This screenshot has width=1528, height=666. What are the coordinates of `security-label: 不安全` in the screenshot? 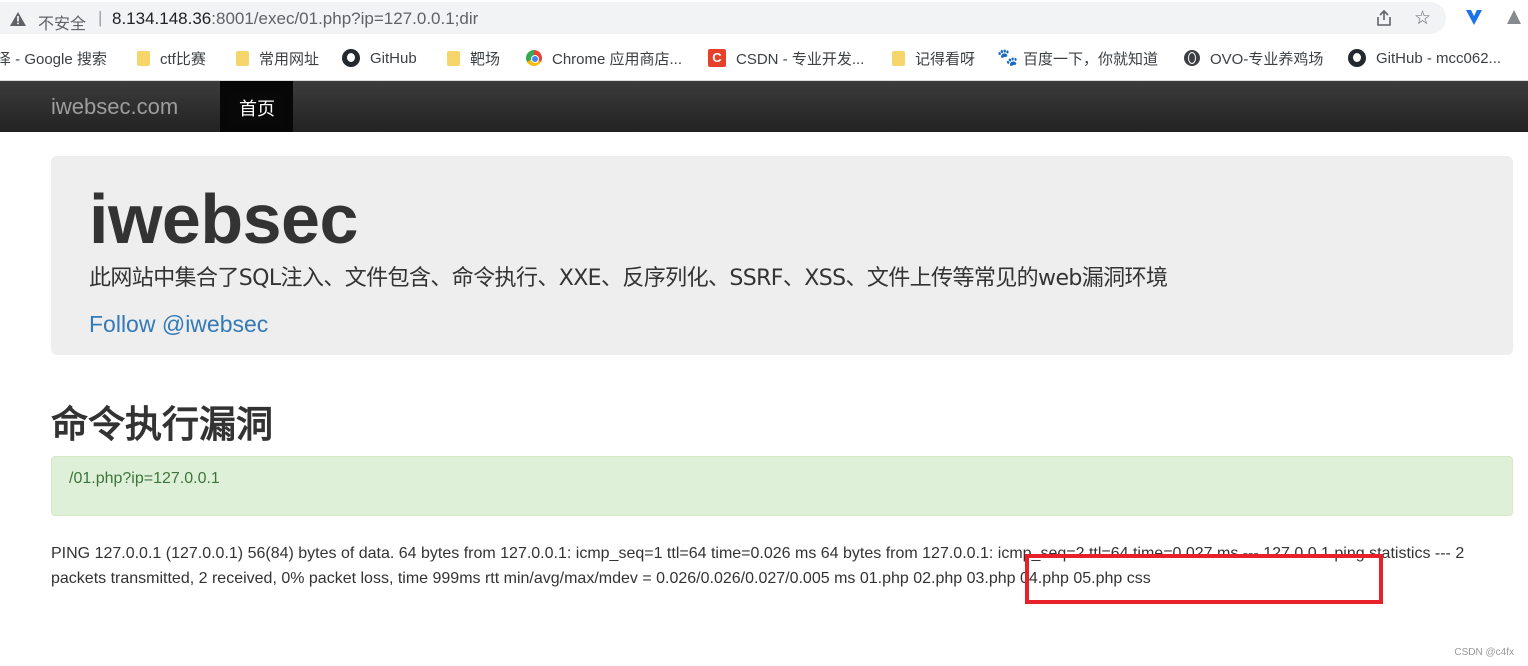 It's located at (62, 22).